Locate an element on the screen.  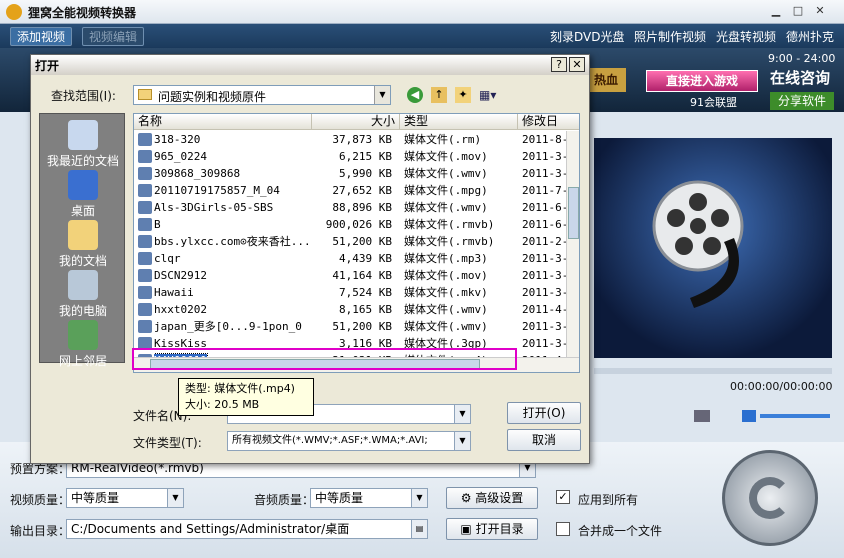
help-icon: ? is located at coordinates (559, 64).